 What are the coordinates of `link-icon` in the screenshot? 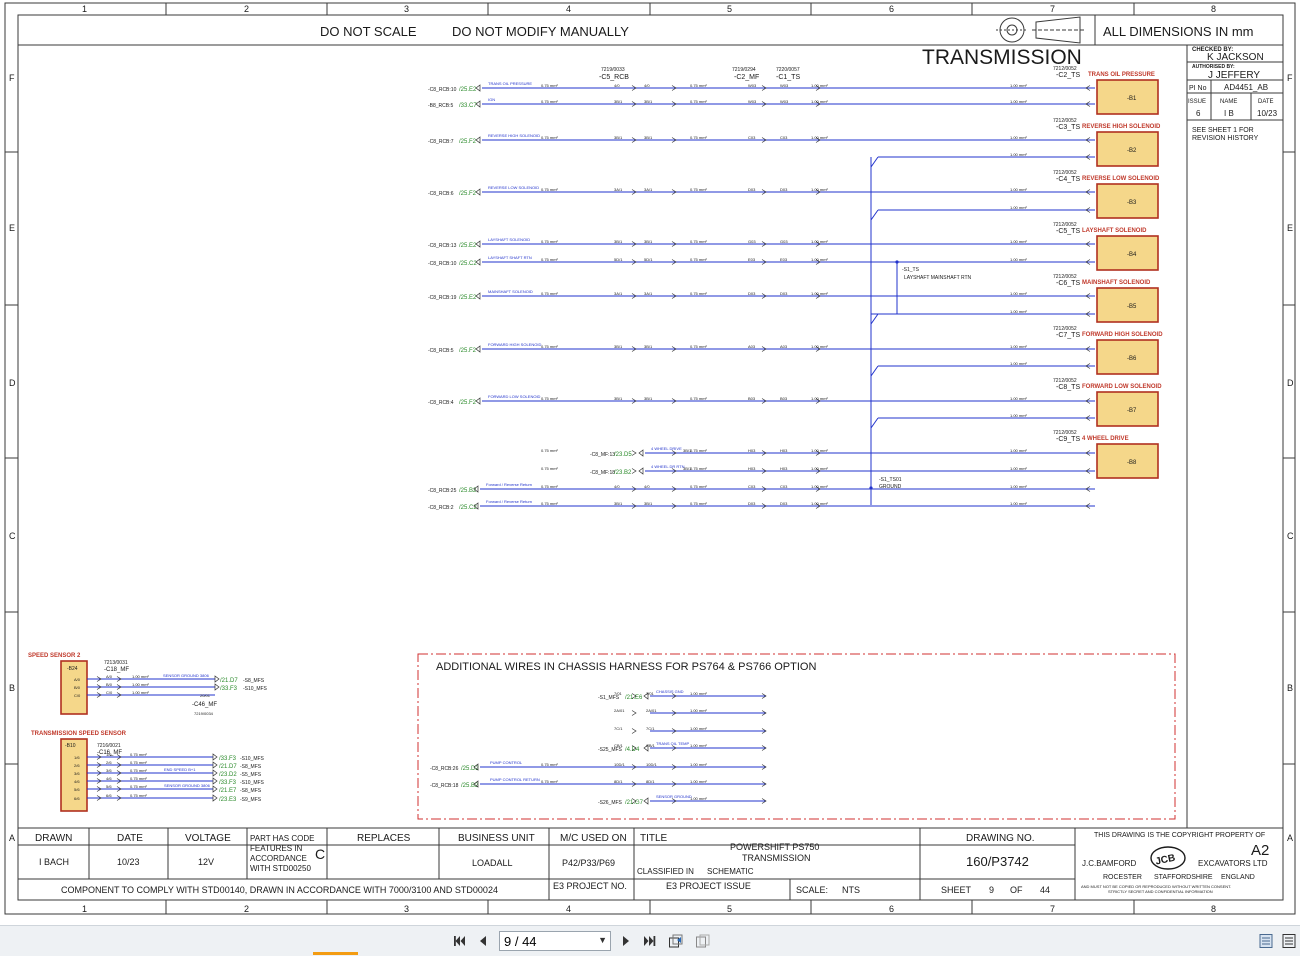 It's located at (676, 941).